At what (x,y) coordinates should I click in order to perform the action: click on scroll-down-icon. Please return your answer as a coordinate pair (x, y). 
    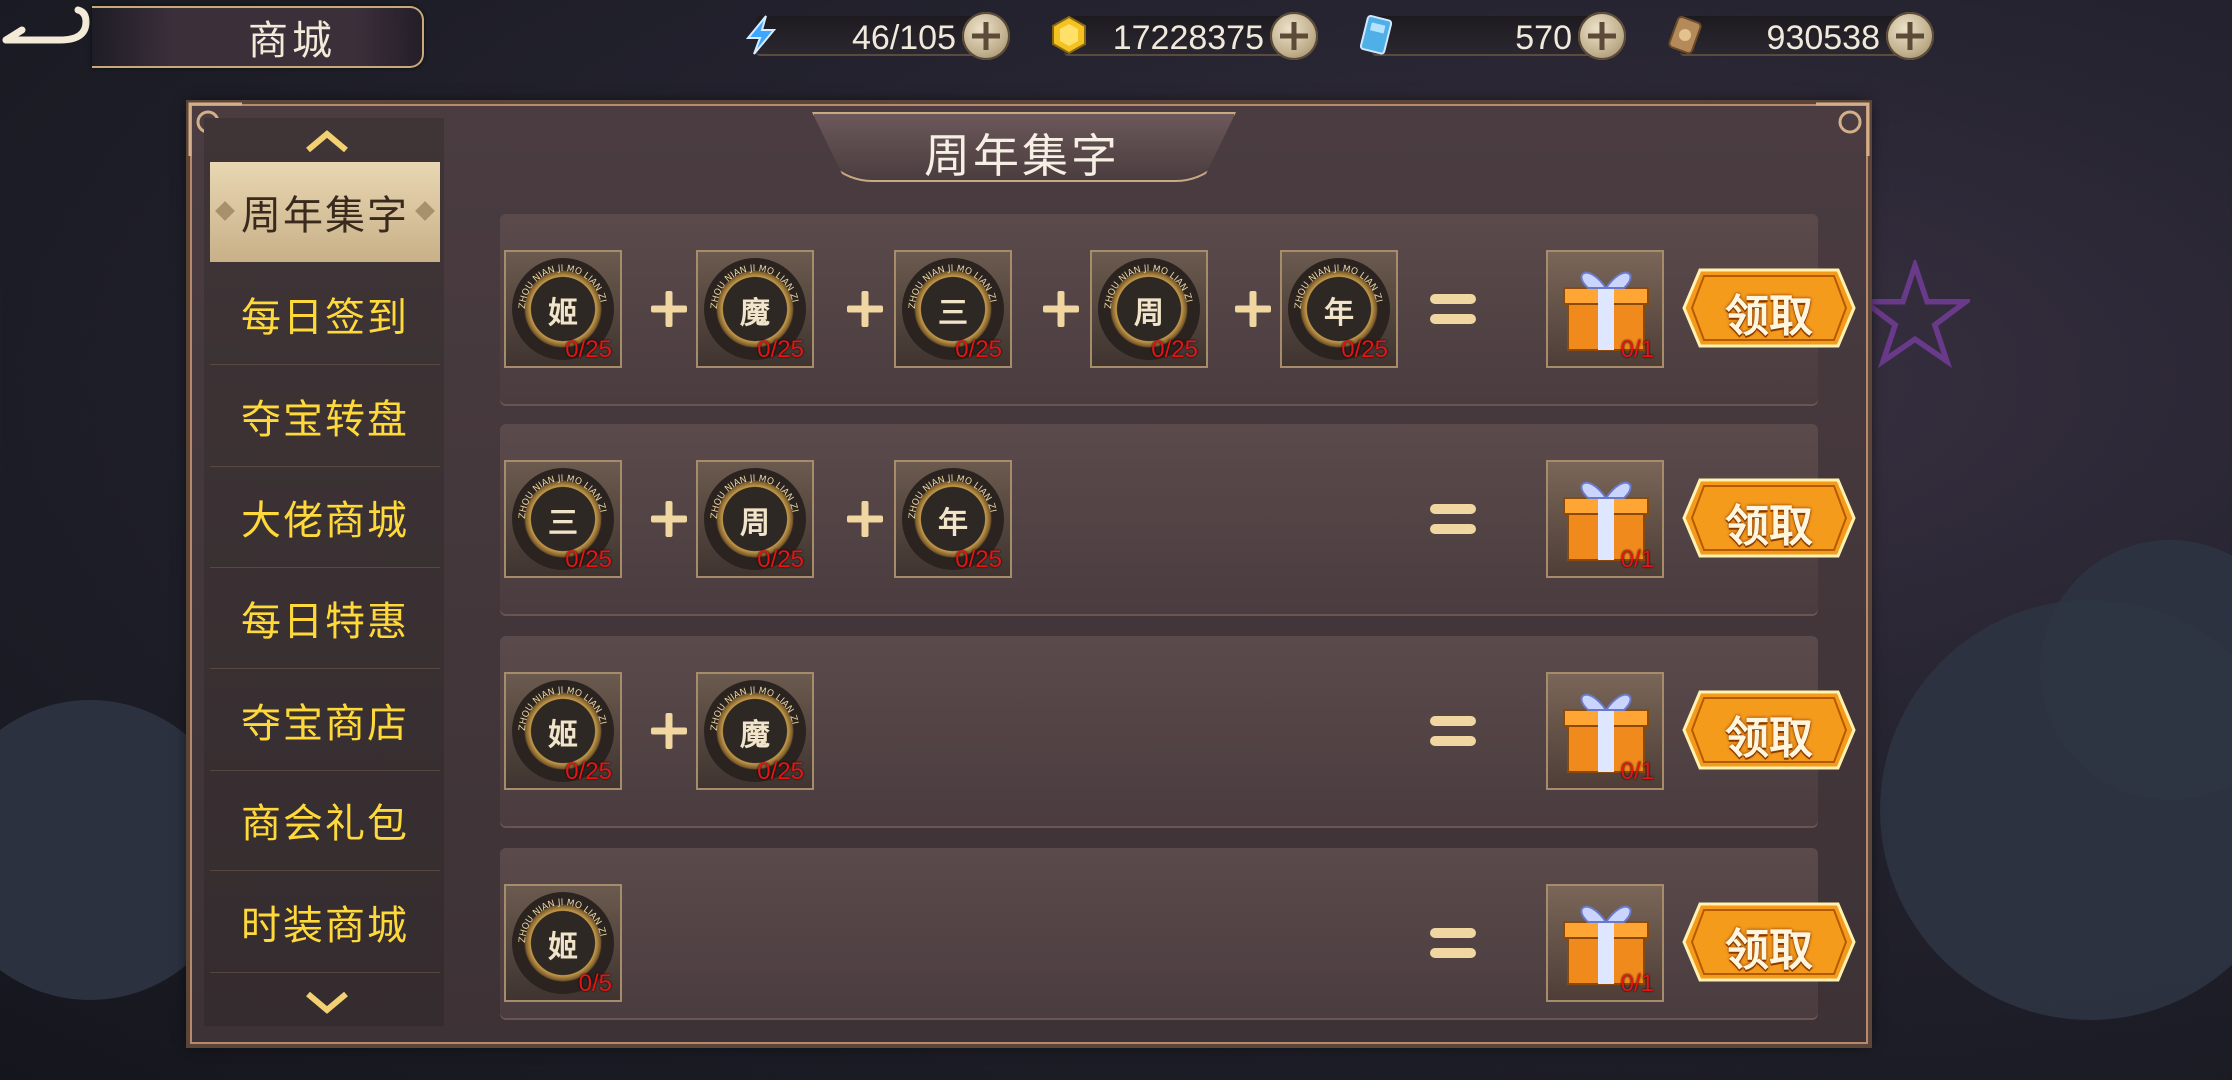
    Looking at the image, I should click on (327, 1003).